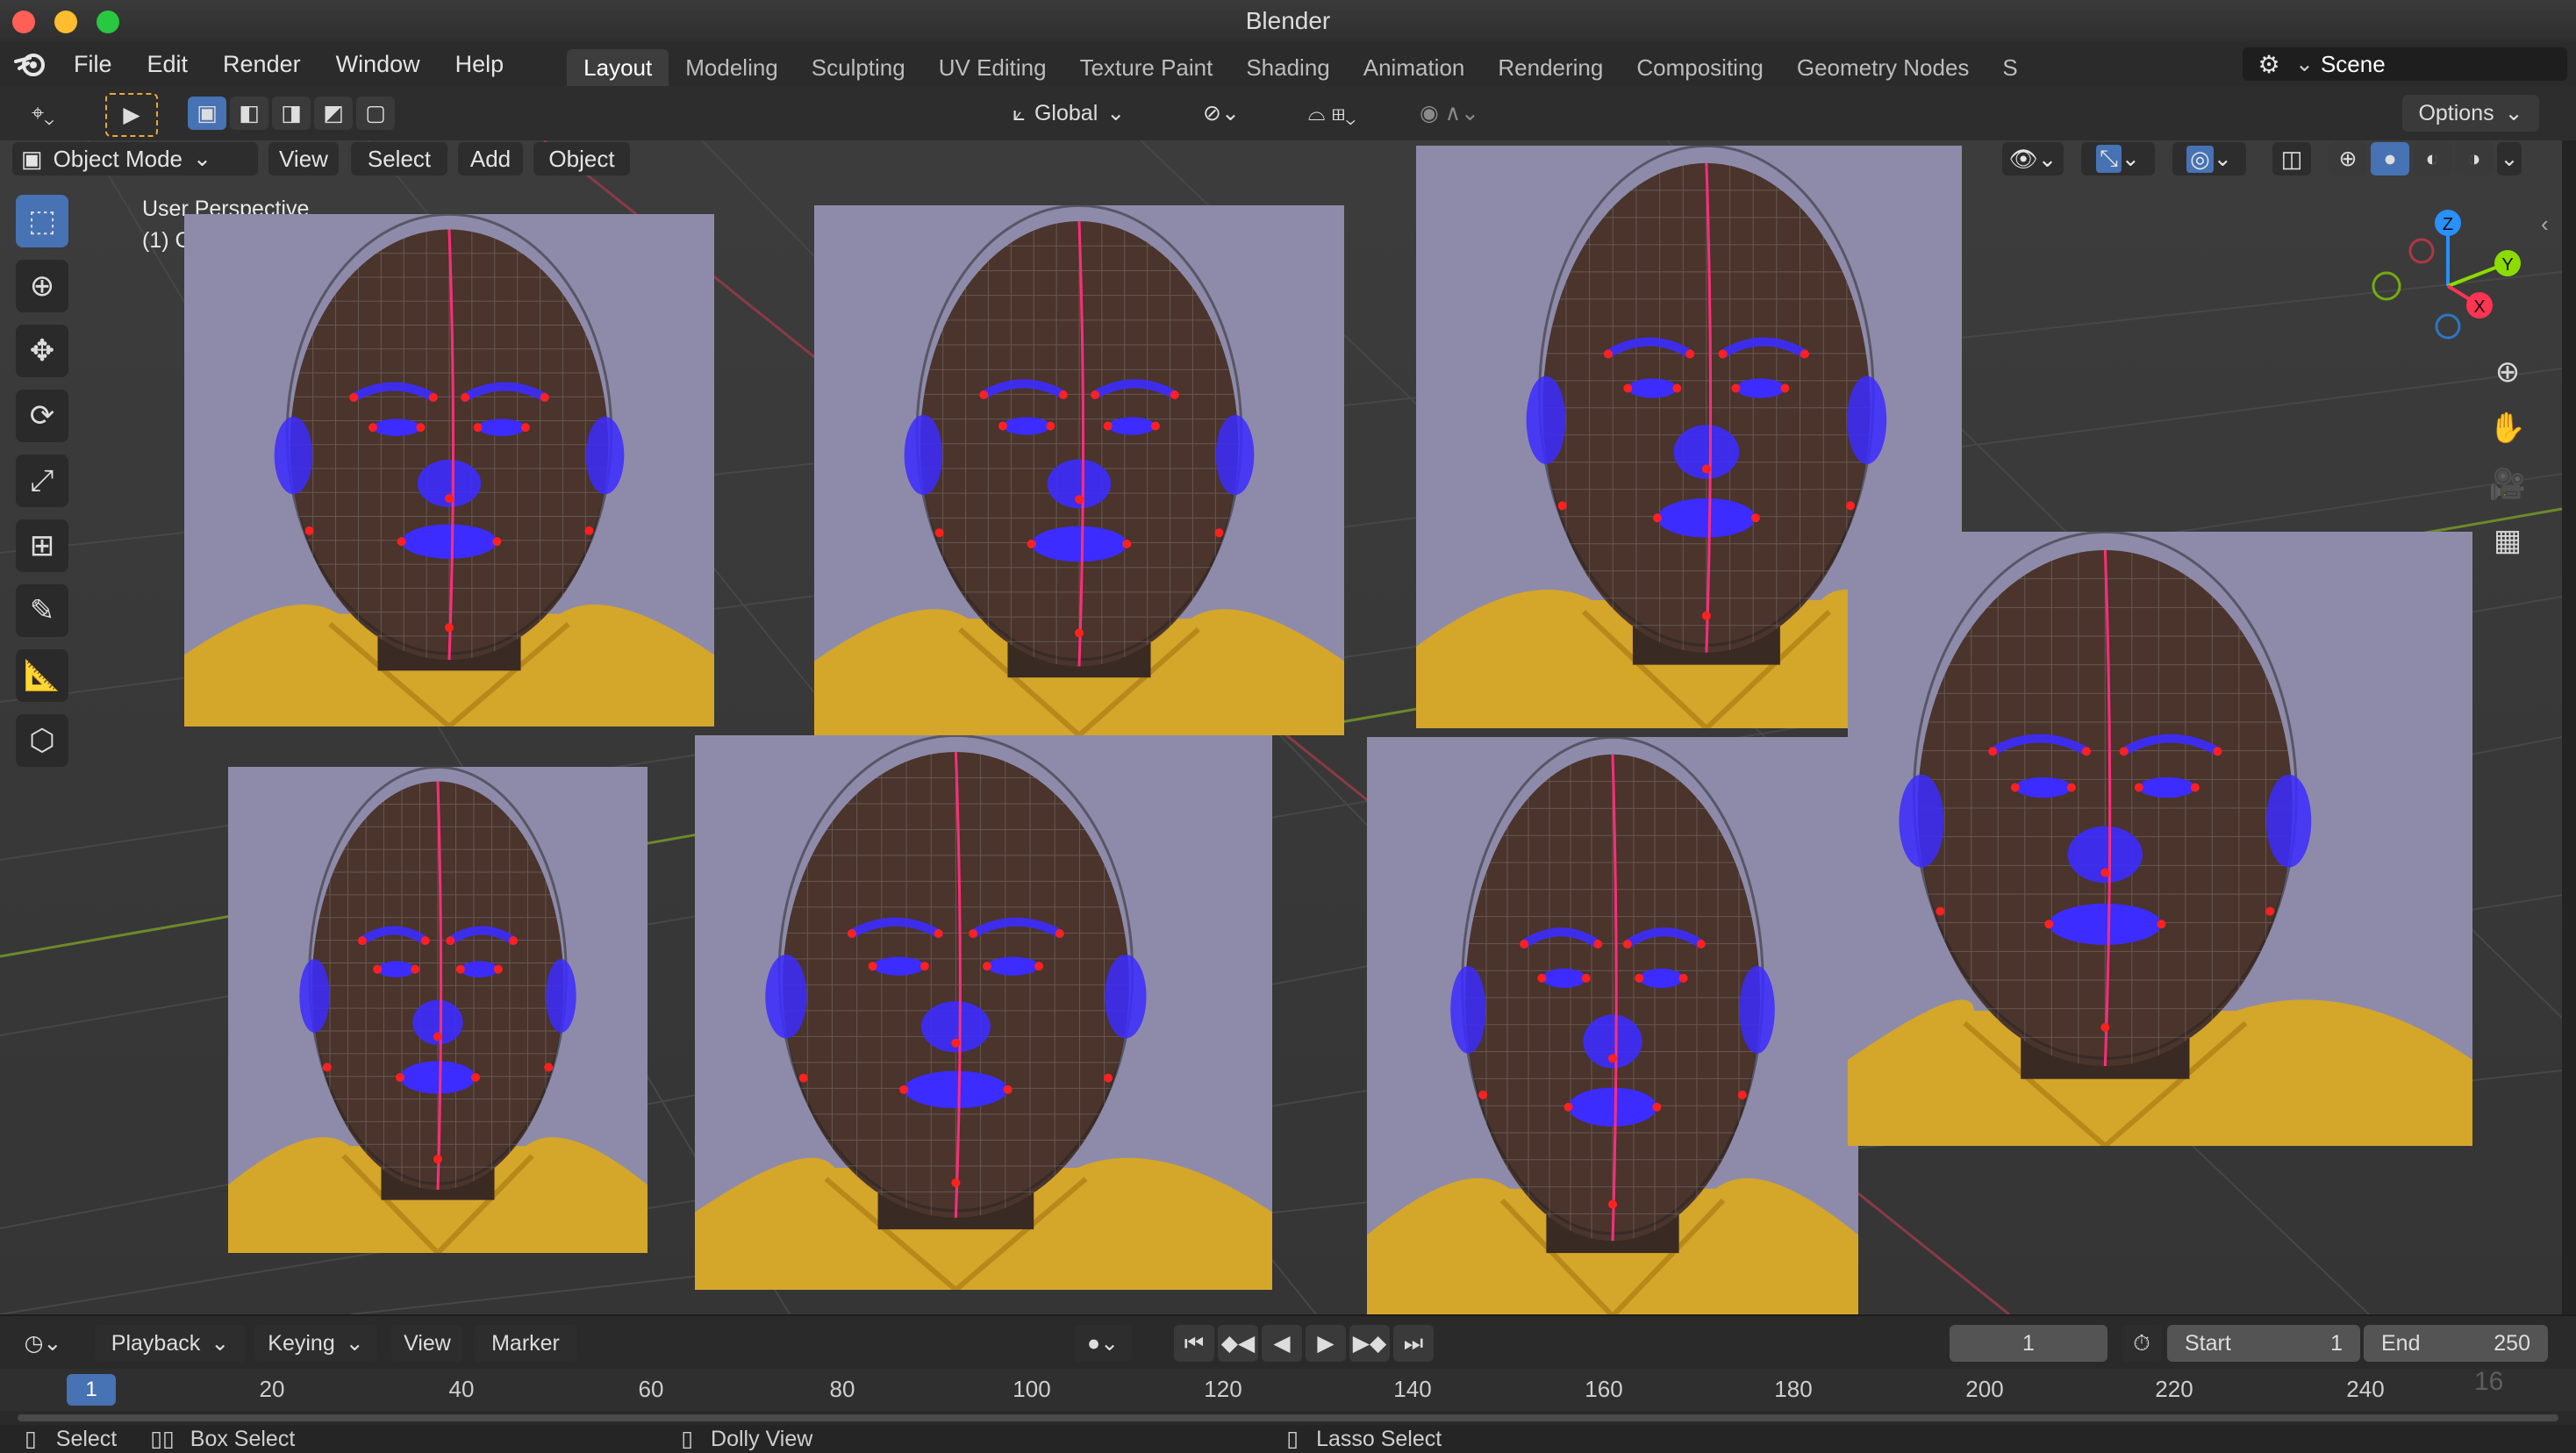  I want to click on menu-help: Help, so click(480, 64).